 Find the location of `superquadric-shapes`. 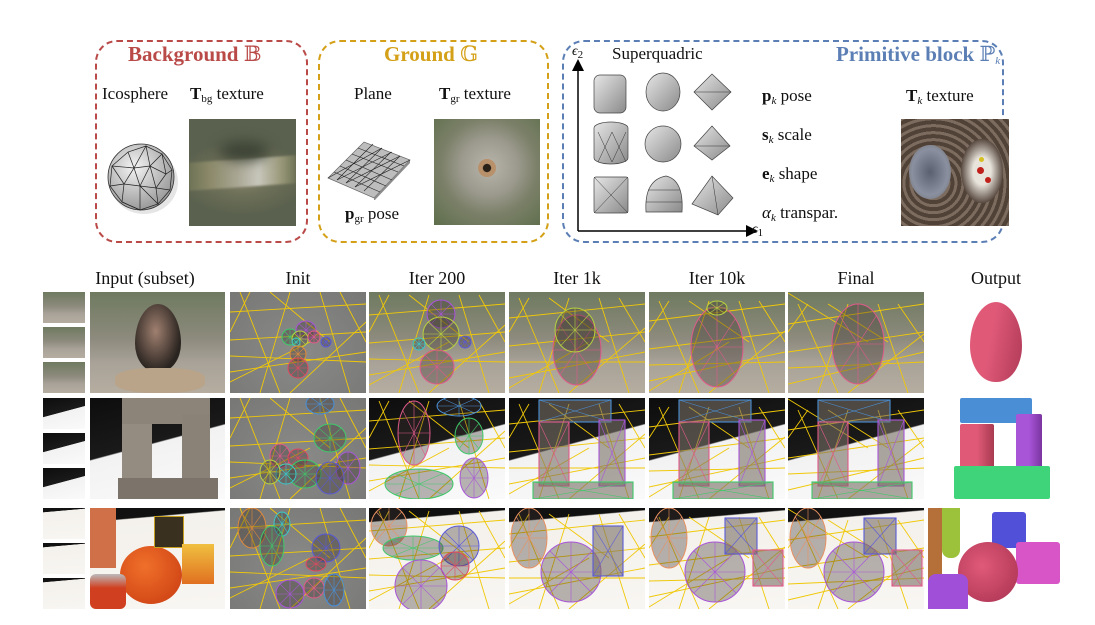

superquadric-shapes is located at coordinates (670, 145).